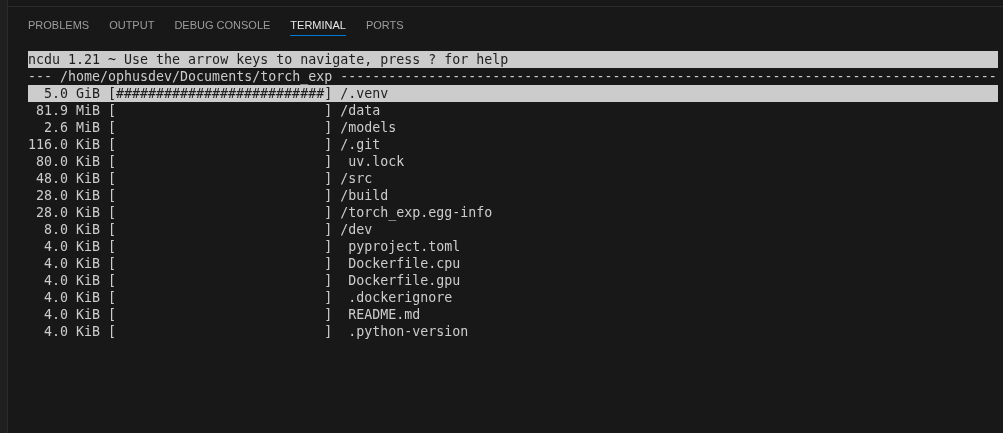  What do you see at coordinates (513, 297) in the screenshot?
I see `entry-row: 4.0 KiB [ ] .dockerignore` at bounding box center [513, 297].